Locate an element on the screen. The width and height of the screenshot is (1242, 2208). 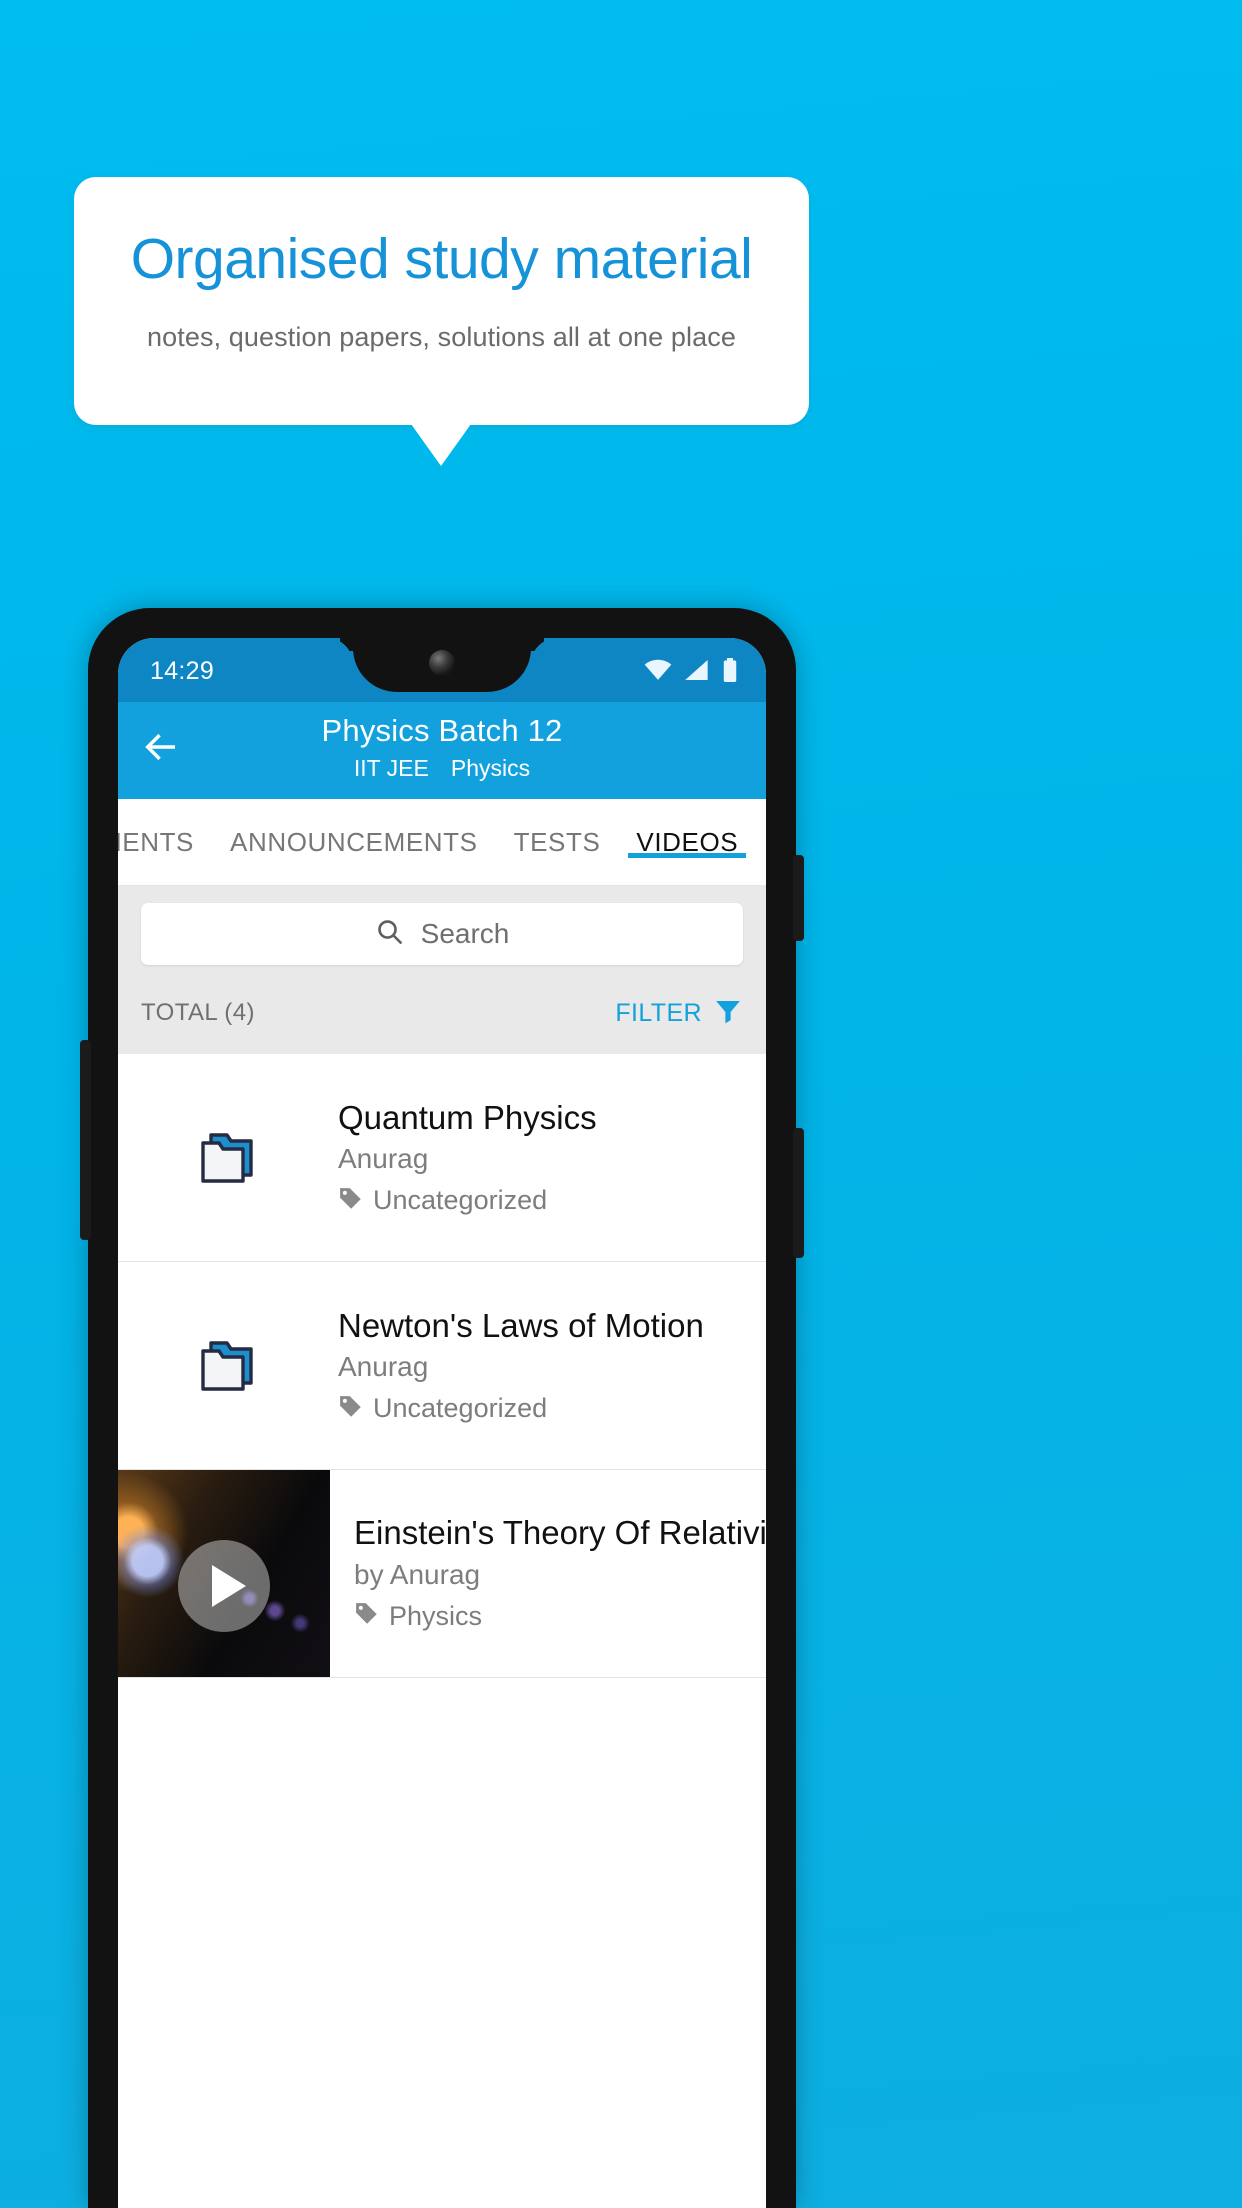
tab-label: MENTS is located at coordinates (156, 841).